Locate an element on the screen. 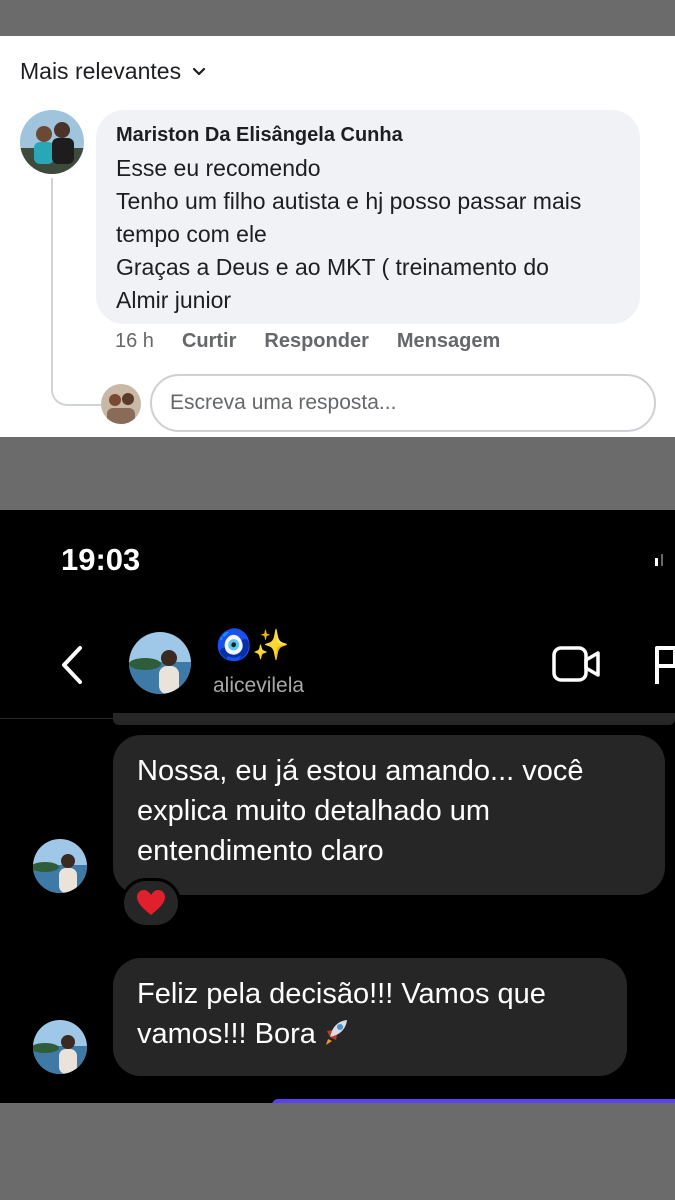  bottom-frame is located at coordinates (337, 1151).